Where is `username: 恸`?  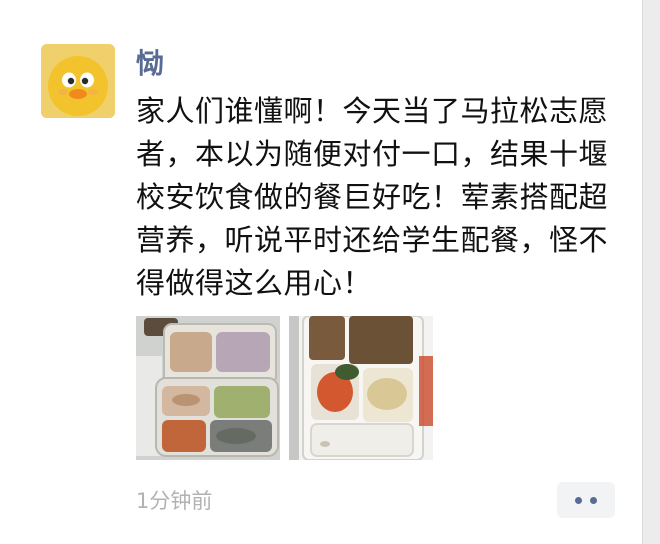 username: 恸 is located at coordinates (150, 64).